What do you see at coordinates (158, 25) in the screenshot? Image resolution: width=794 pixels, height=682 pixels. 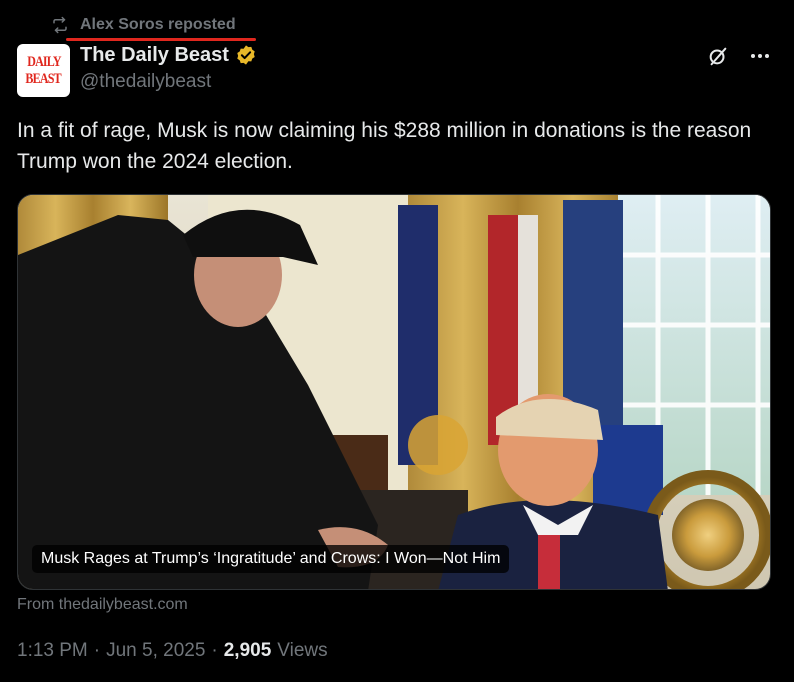 I see `repost-label: Alex Soros reposted` at bounding box center [158, 25].